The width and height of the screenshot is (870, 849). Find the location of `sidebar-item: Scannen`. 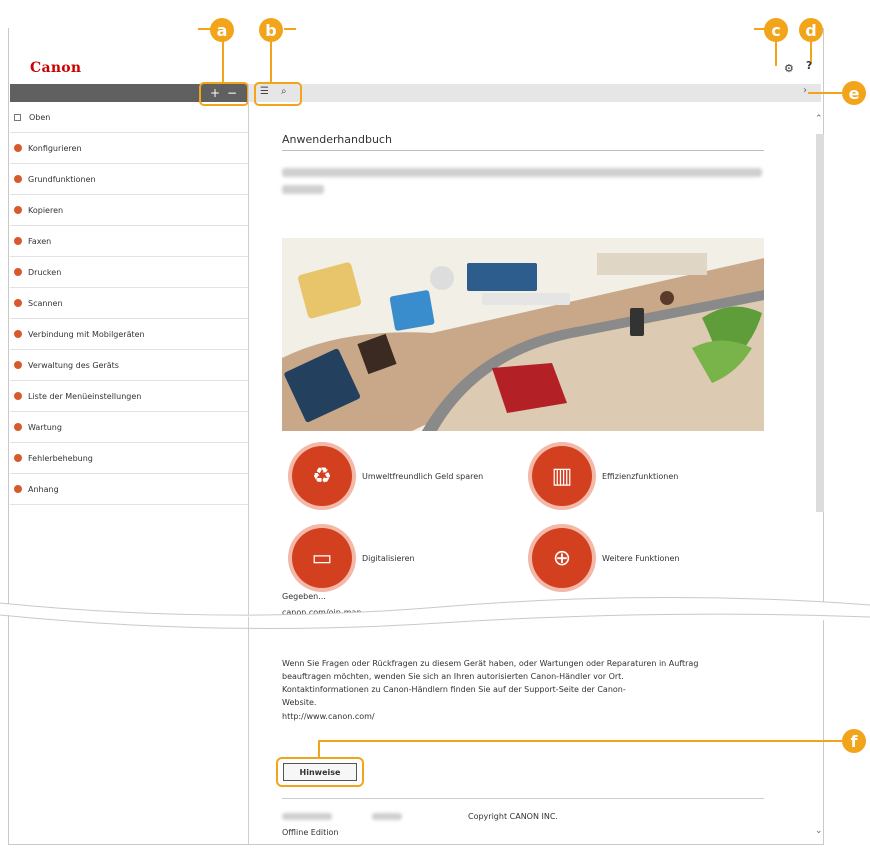

sidebar-item: Scannen is located at coordinates (129, 303).